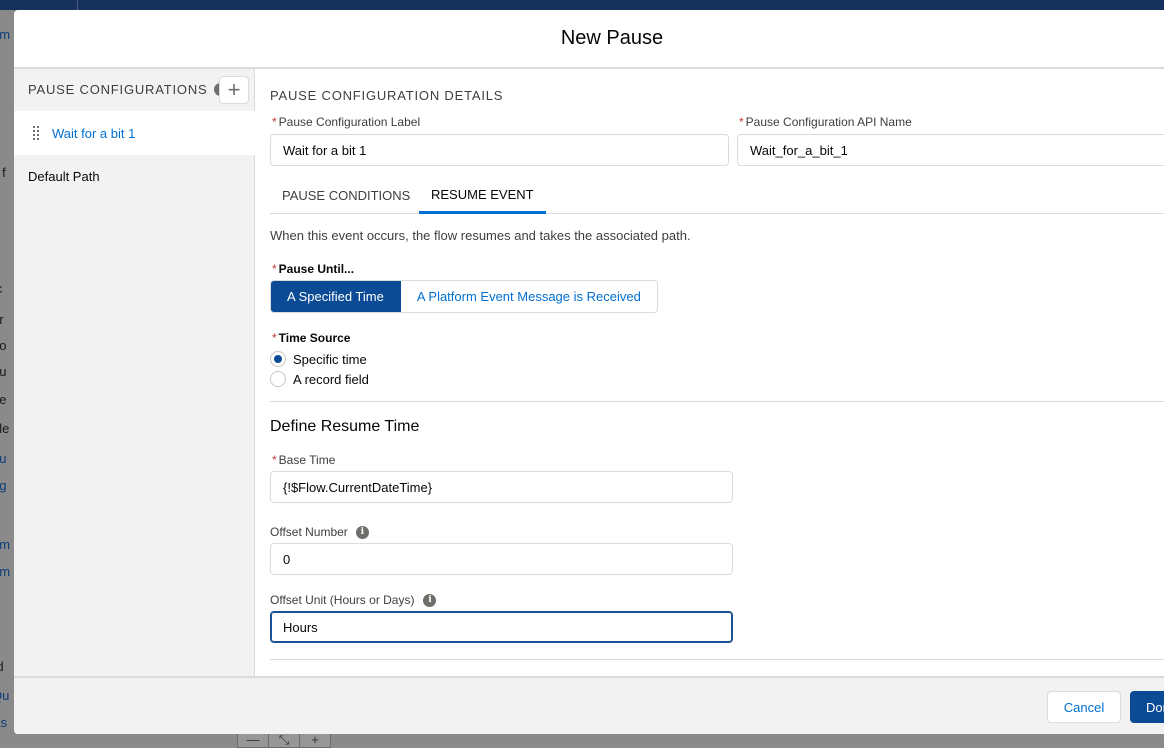 Image resolution: width=1164 pixels, height=748 pixels. Describe the element at coordinates (4, 722) in the screenshot. I see `bg-text-fragment: As` at that location.